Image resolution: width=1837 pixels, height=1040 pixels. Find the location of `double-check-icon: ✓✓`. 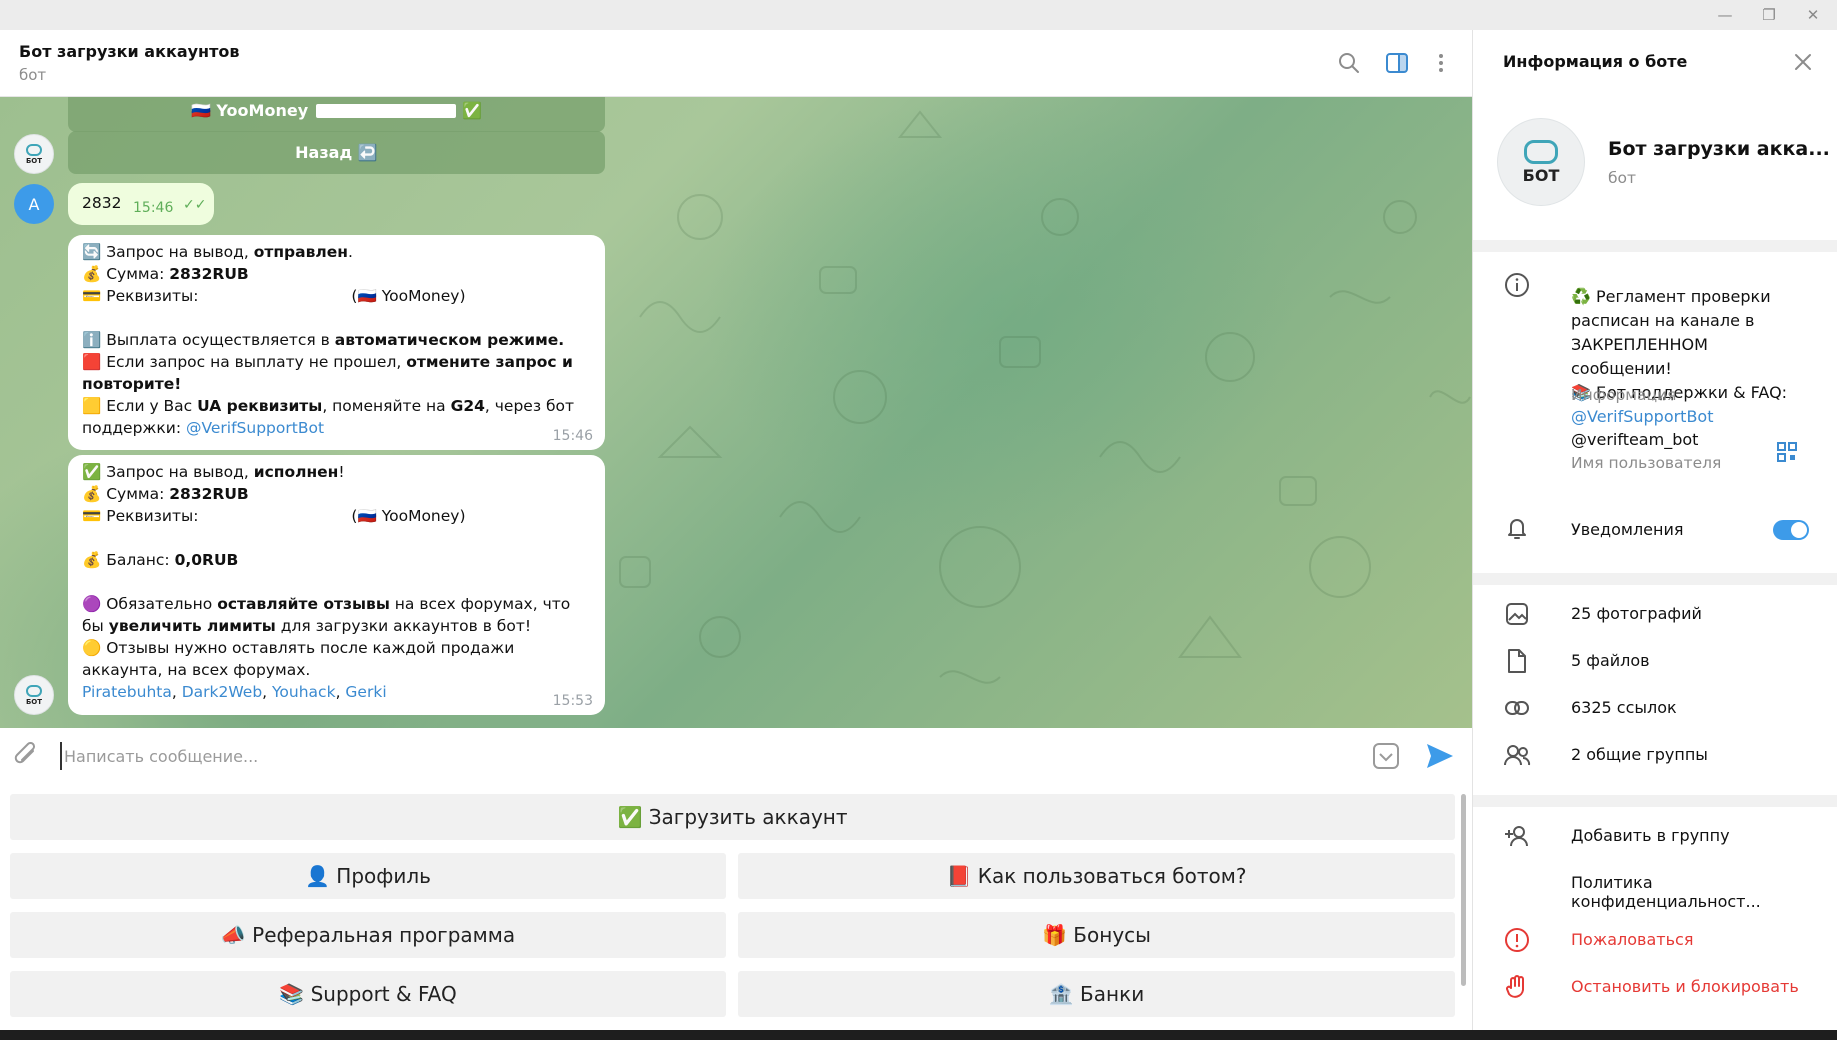

double-check-icon: ✓✓ is located at coordinates (195, 205).